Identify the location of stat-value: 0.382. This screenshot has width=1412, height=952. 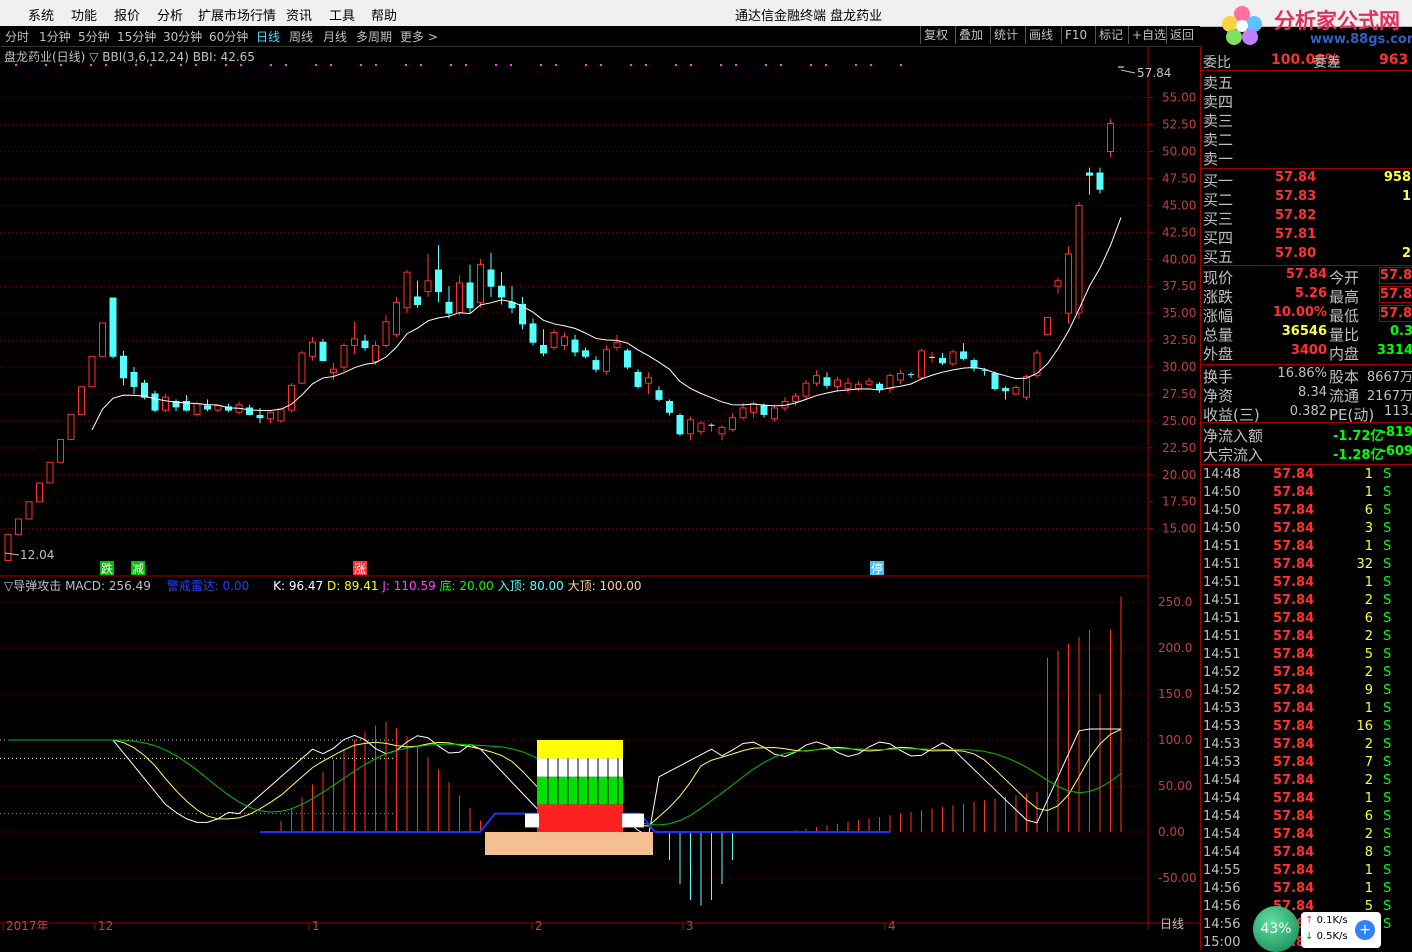
(1308, 411).